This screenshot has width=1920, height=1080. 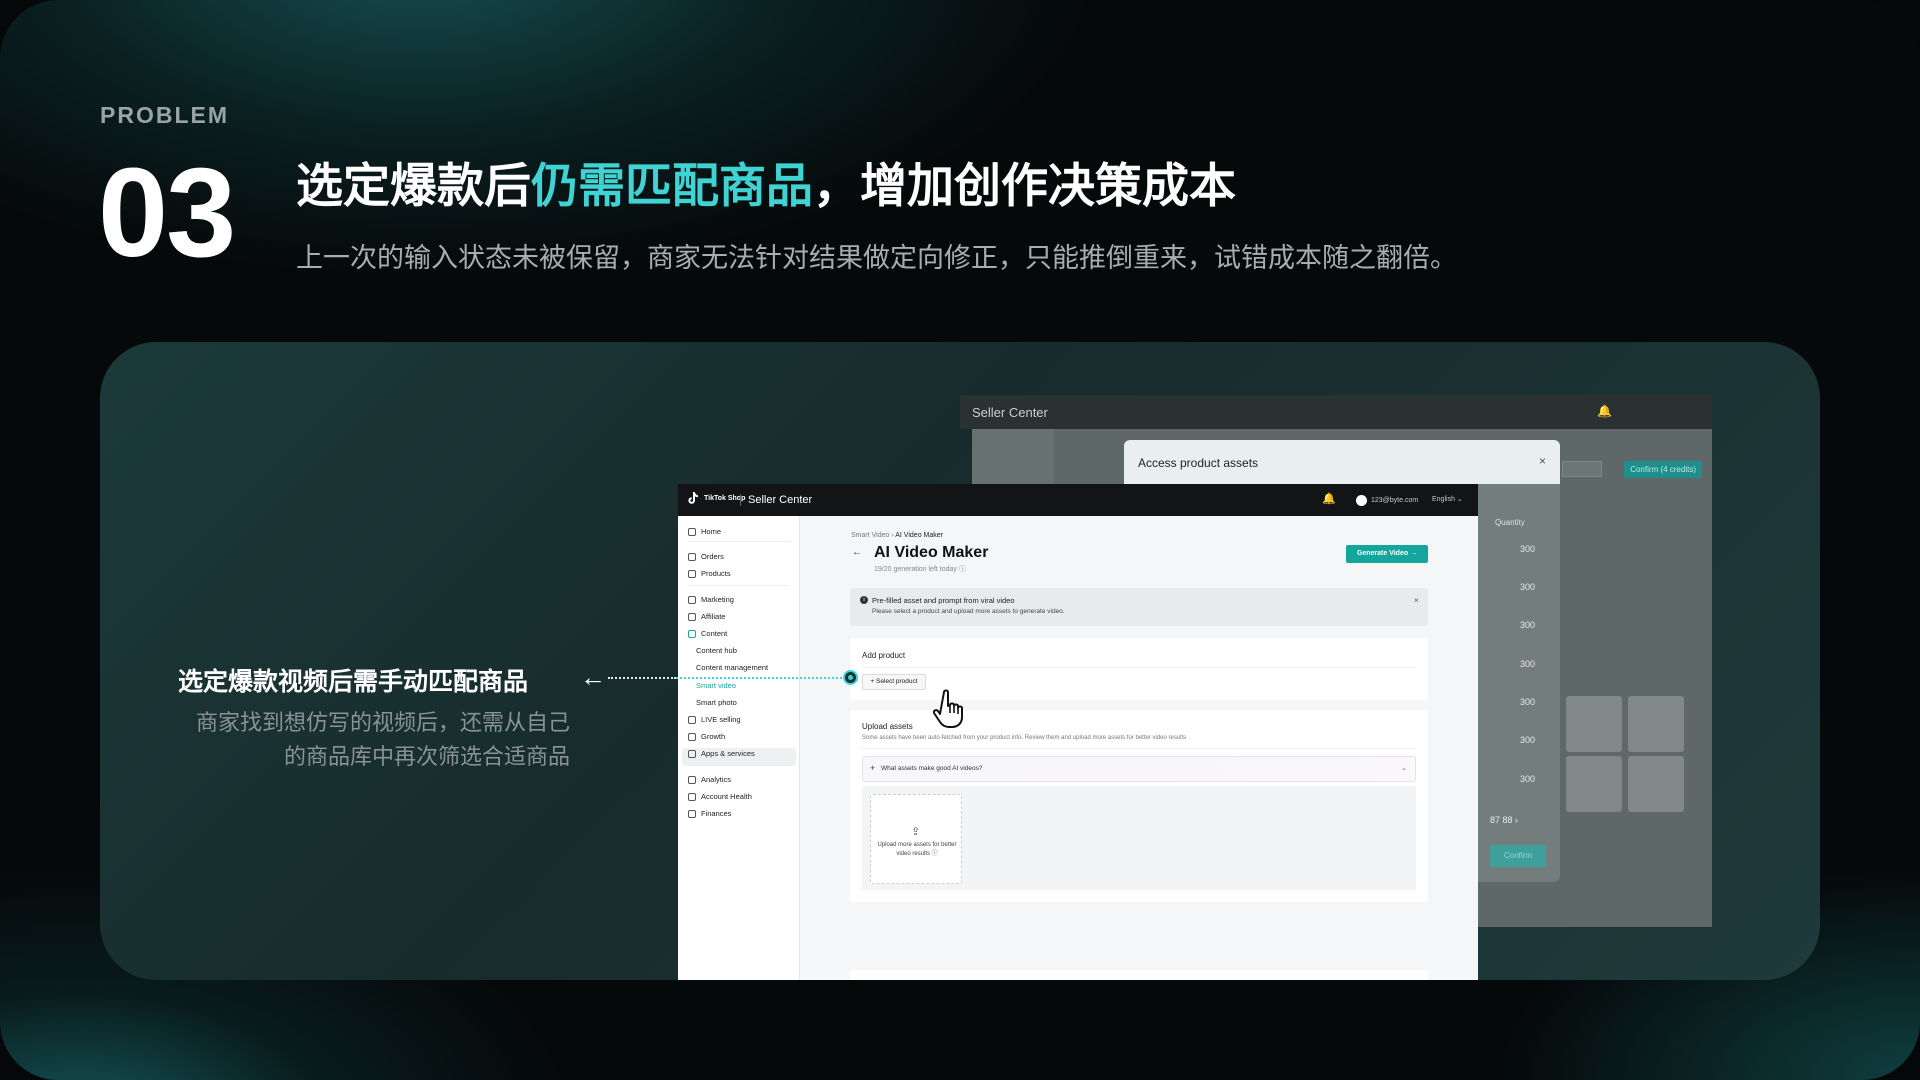 I want to click on sidebar-item-label: Affiliate, so click(x=713, y=616).